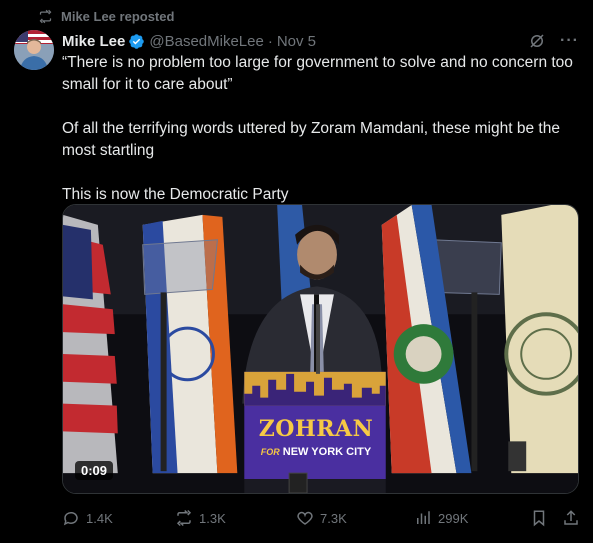 The width and height of the screenshot is (593, 543). Describe the element at coordinates (316, 429) in the screenshot. I see `podium-sign-title: ZOHRAN` at that location.